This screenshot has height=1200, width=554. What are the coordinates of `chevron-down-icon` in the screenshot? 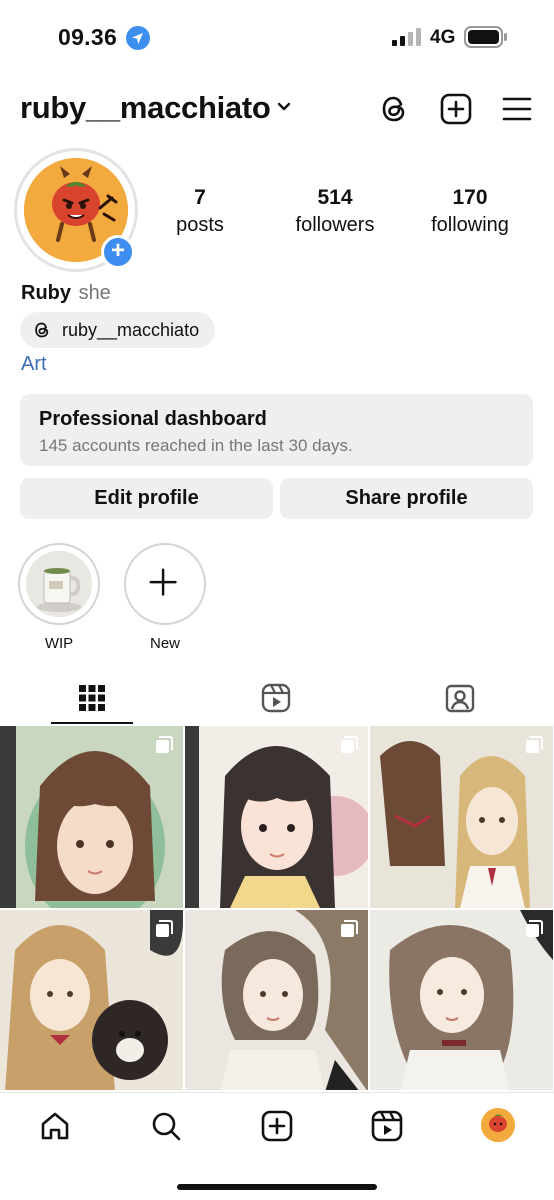 It's located at (284, 107).